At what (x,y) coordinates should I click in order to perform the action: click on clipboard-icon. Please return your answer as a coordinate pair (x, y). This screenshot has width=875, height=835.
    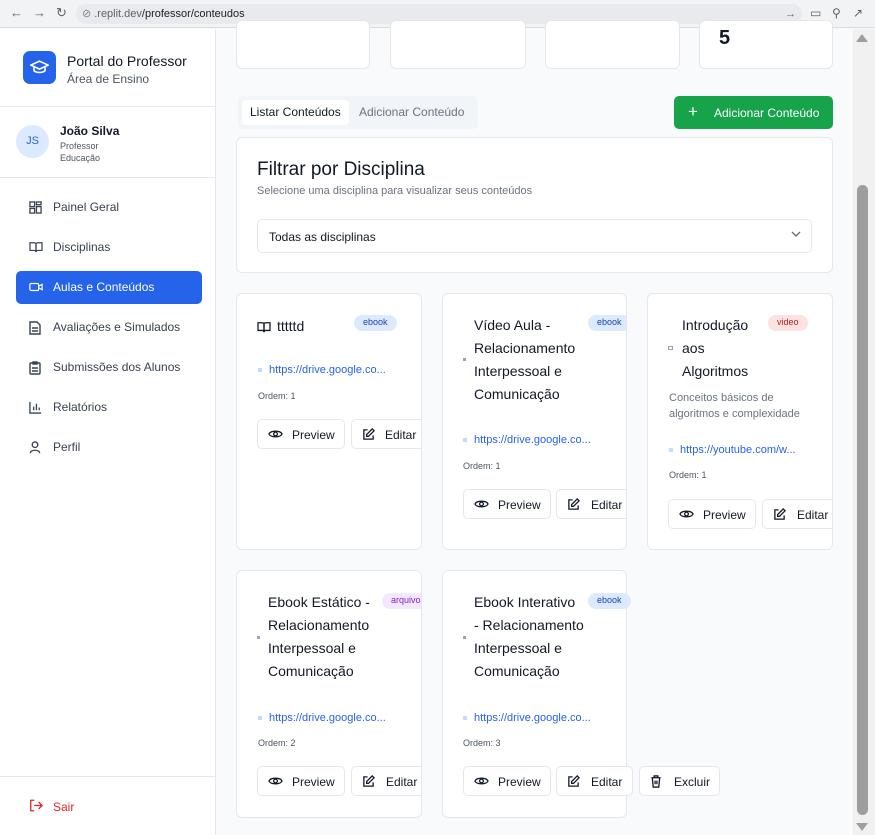
    Looking at the image, I should click on (35, 368).